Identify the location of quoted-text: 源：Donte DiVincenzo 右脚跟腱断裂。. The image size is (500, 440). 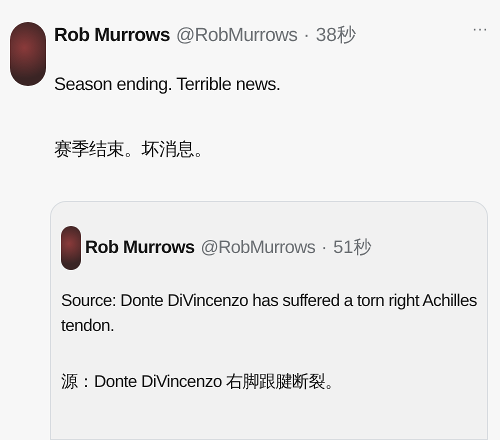
(201, 381).